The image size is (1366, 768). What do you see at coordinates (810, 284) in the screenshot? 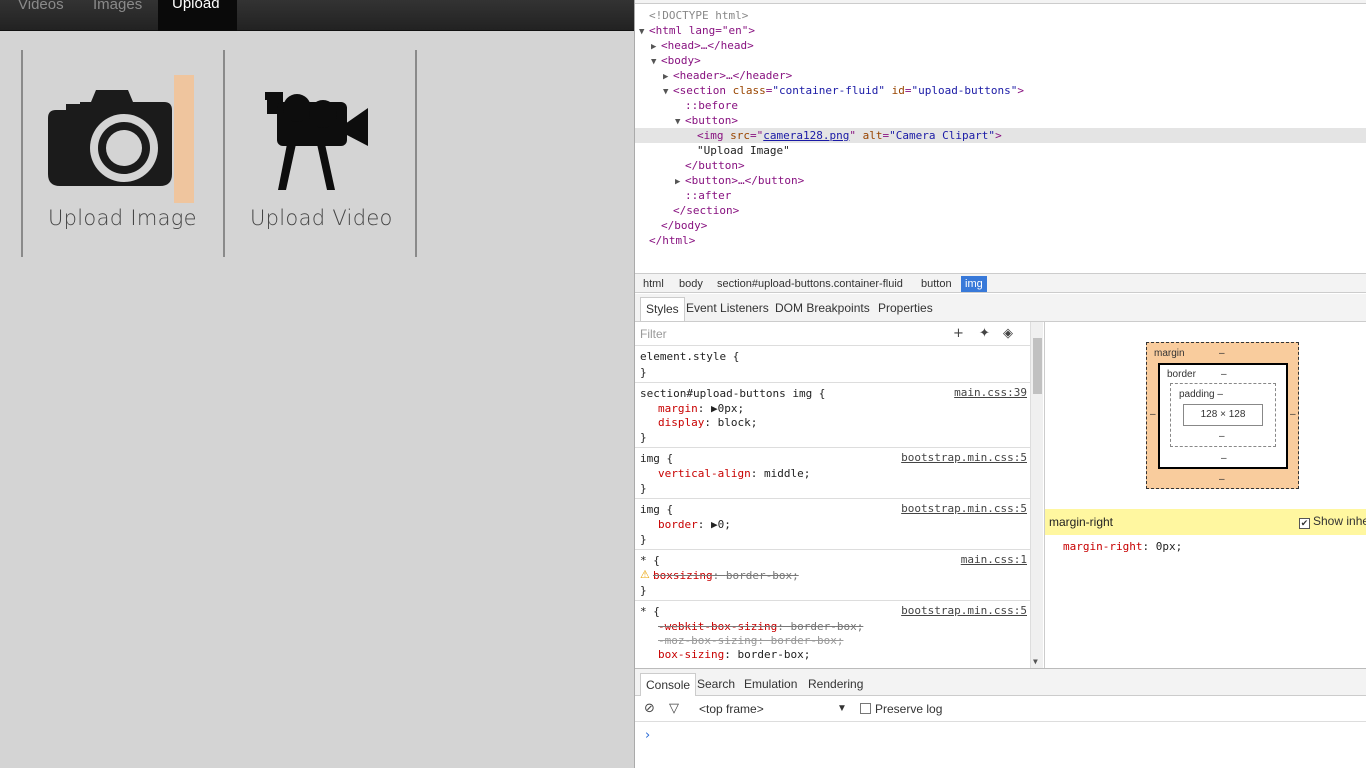
I see `breadcrumb-section: section#upload-buttons.container-fluid` at bounding box center [810, 284].